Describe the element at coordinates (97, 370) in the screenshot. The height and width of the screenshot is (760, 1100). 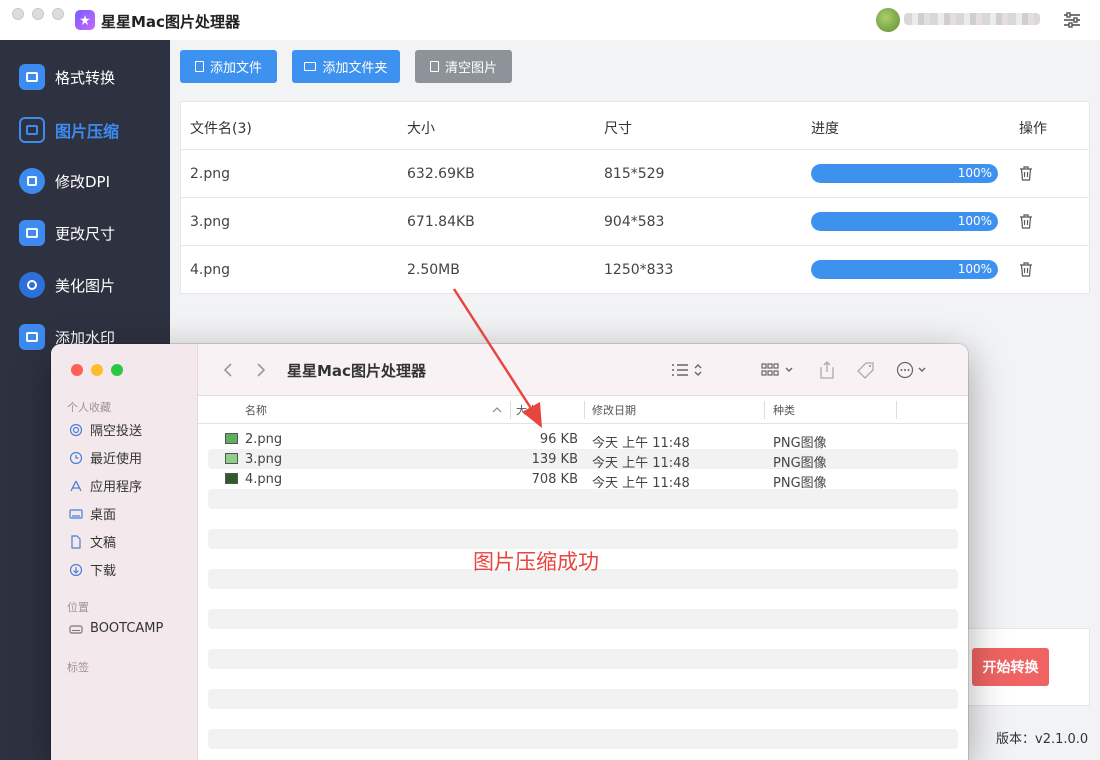
I see `finder-minimize-button` at that location.